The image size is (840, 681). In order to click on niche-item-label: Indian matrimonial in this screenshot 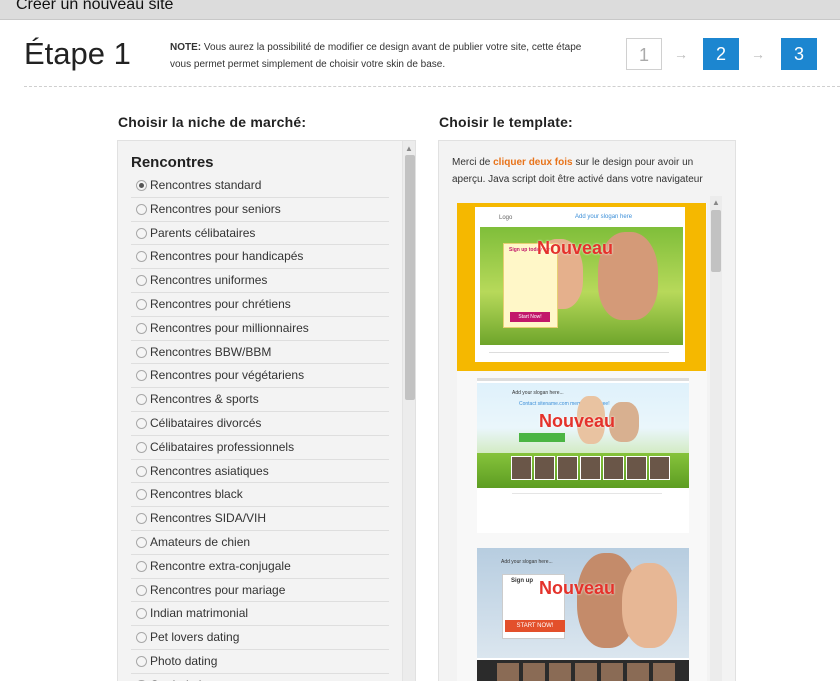, I will do `click(199, 613)`.